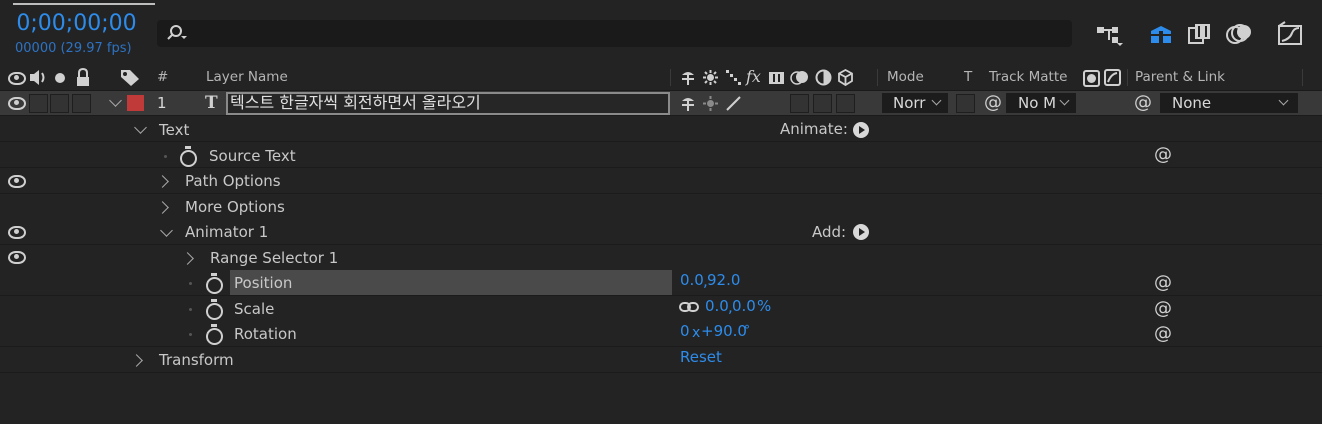 Image resolution: width=1322 pixels, height=424 pixels. I want to click on source-text-pickwhip-icon: @, so click(1163, 155).